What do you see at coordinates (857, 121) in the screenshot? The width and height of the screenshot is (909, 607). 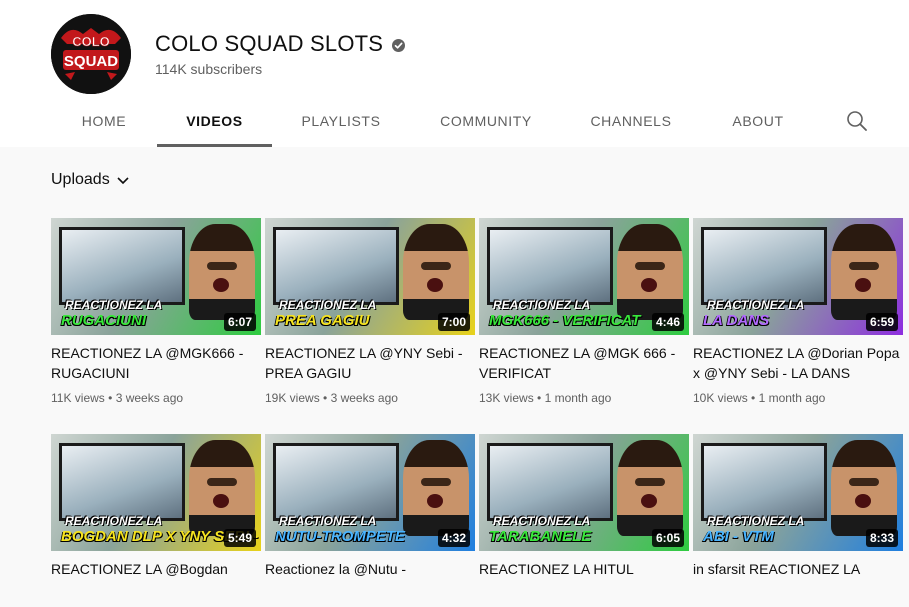 I see `search-icon` at bounding box center [857, 121].